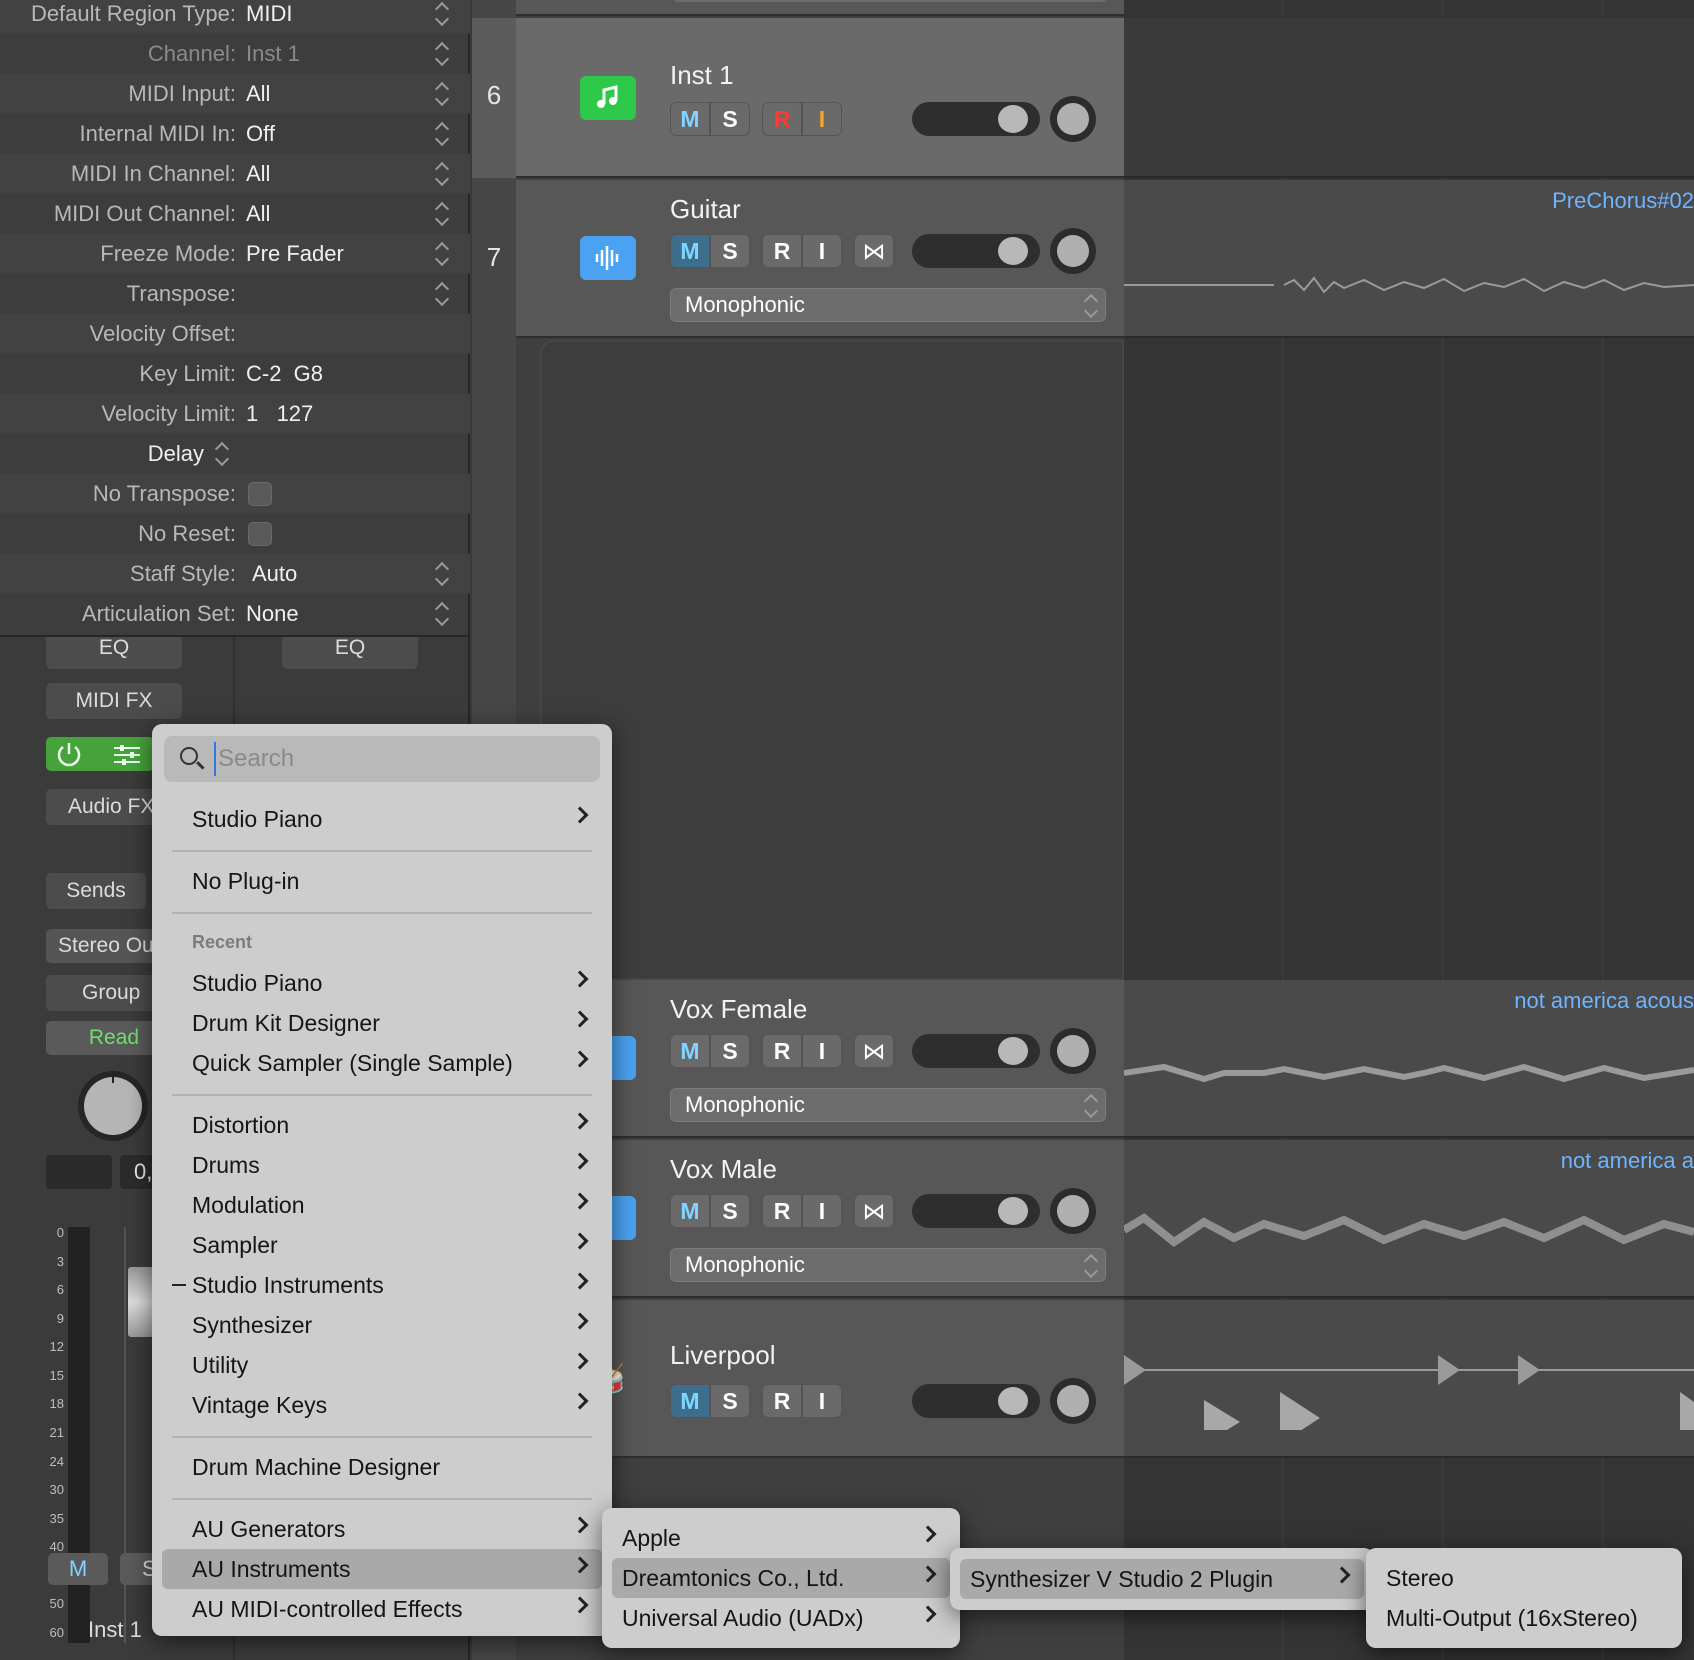  What do you see at coordinates (723, 1355) in the screenshot?
I see `track-name: Liverpool` at bounding box center [723, 1355].